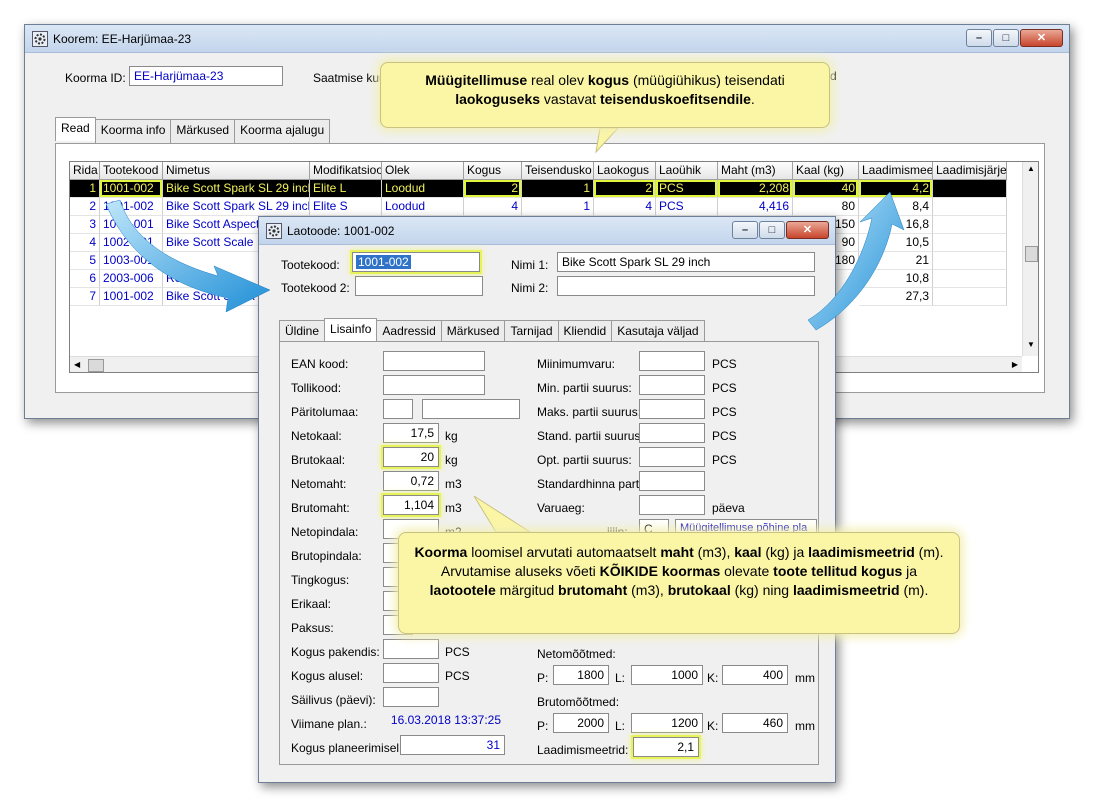  I want to click on col-kogus: Kogus, so click(493, 171).